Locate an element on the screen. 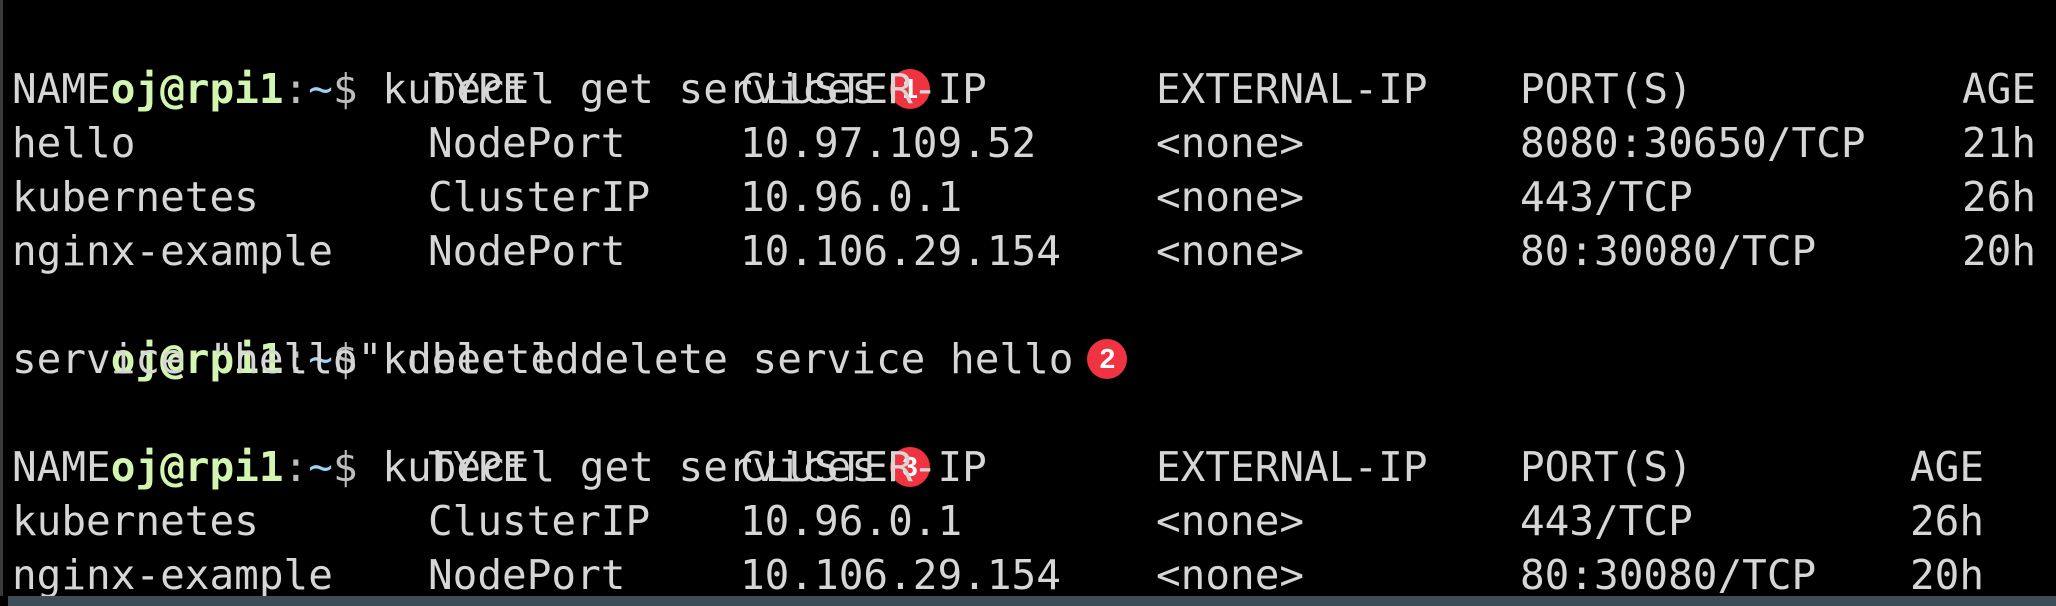  step-badge: 2 is located at coordinates (1107, 359).